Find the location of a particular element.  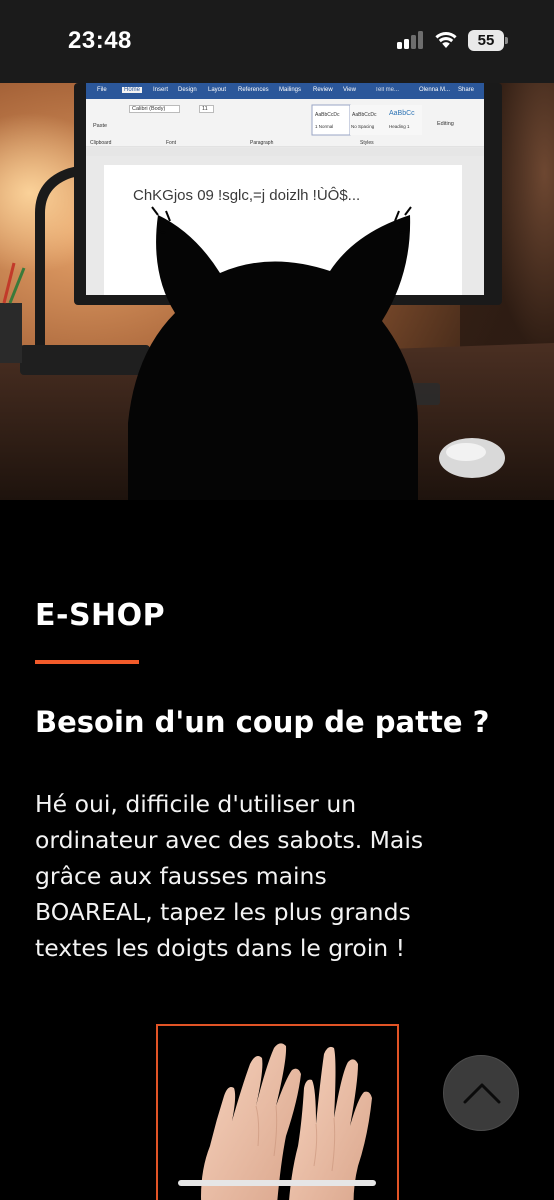

word-tab-references: References is located at coordinates (253, 90).